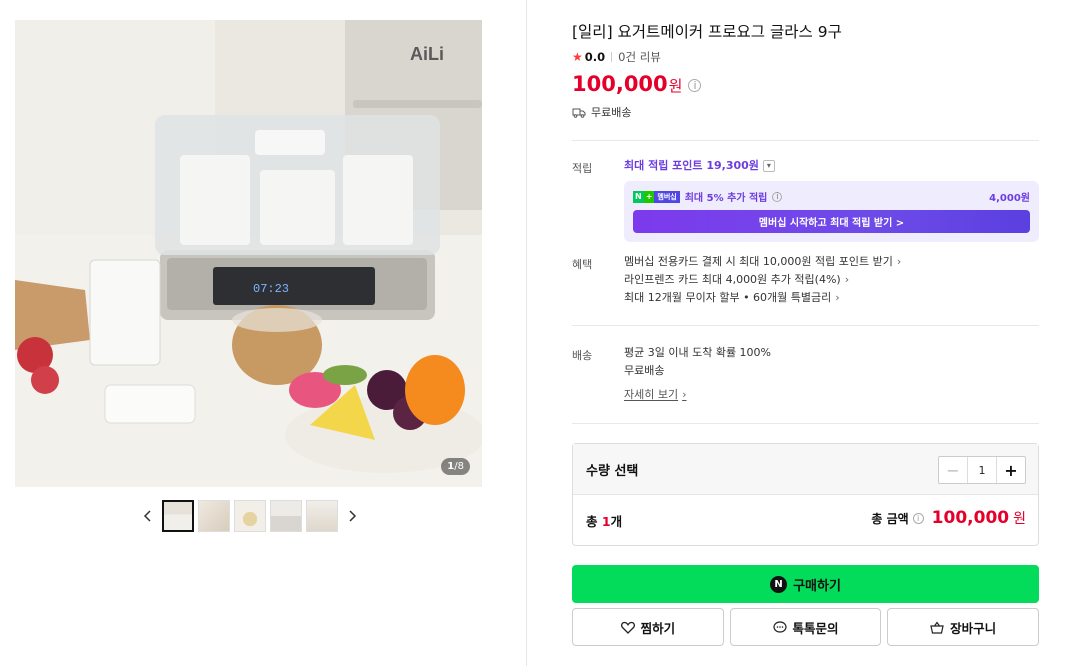  I want to click on shipping-text: 무료배송, so click(611, 112).